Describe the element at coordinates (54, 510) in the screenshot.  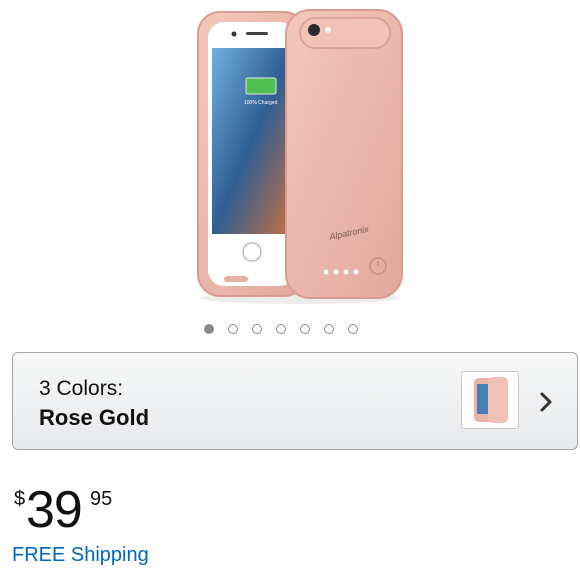
I see `price-whole: 39` at that location.